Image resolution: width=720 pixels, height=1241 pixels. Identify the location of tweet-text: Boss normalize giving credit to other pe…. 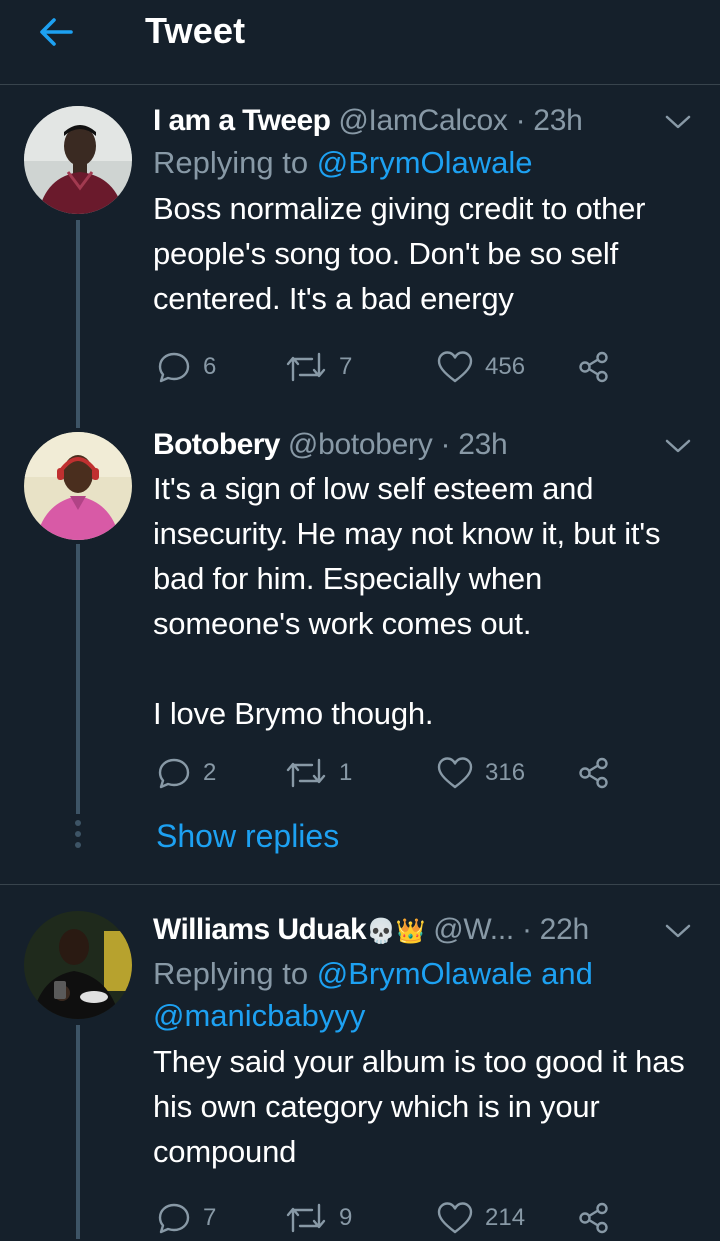
(399, 253).